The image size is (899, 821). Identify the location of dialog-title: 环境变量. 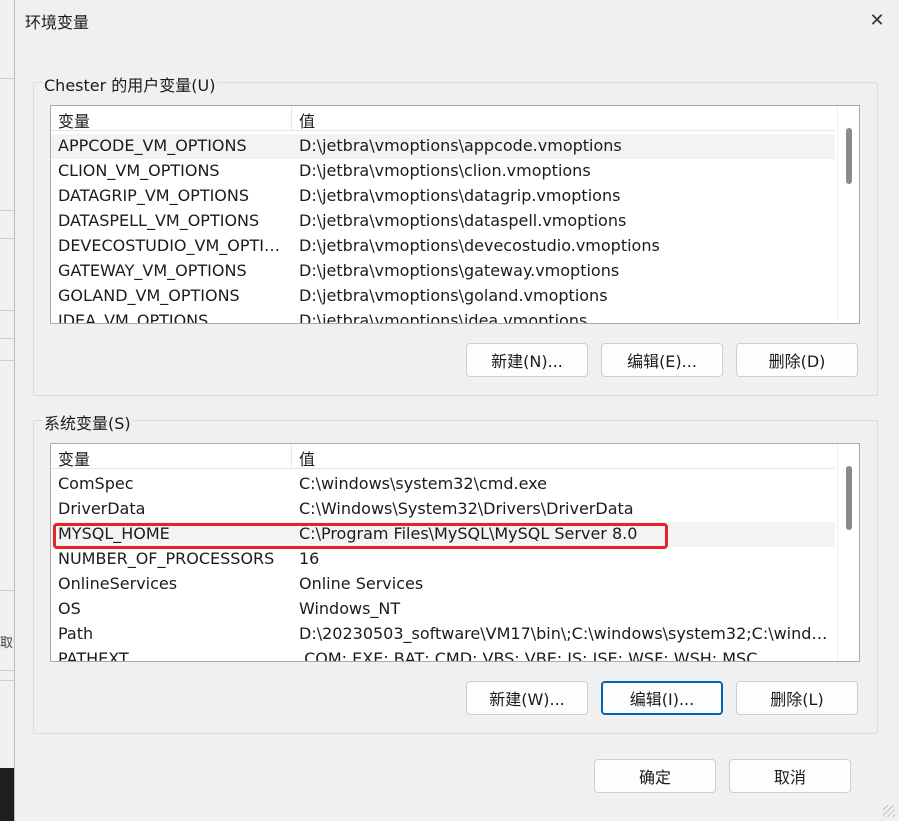
(57, 22).